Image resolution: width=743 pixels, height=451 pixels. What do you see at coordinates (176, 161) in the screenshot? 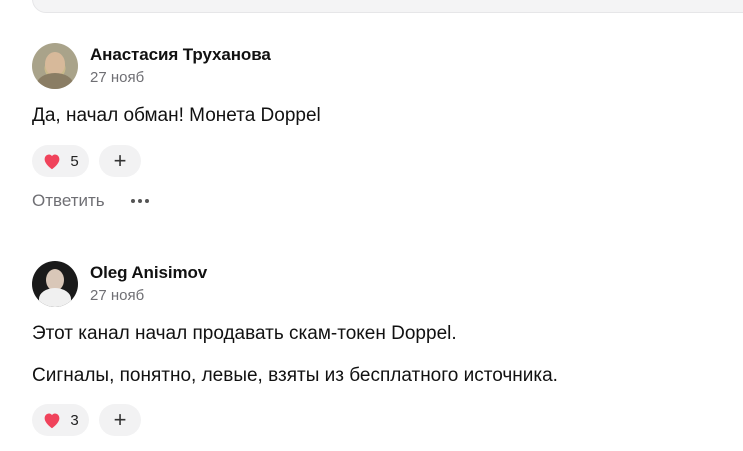
I see `reactions-bar: 5 +` at bounding box center [176, 161].